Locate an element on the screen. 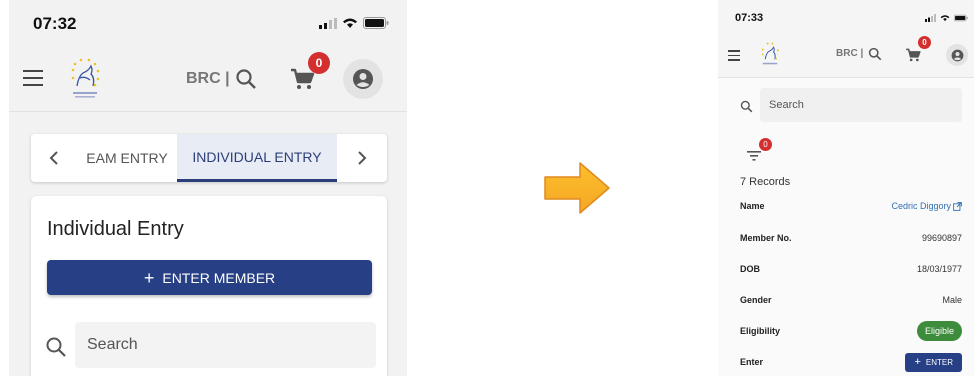 Image resolution: width=974 pixels, height=376 pixels. chevron-right-icon is located at coordinates (362, 158).